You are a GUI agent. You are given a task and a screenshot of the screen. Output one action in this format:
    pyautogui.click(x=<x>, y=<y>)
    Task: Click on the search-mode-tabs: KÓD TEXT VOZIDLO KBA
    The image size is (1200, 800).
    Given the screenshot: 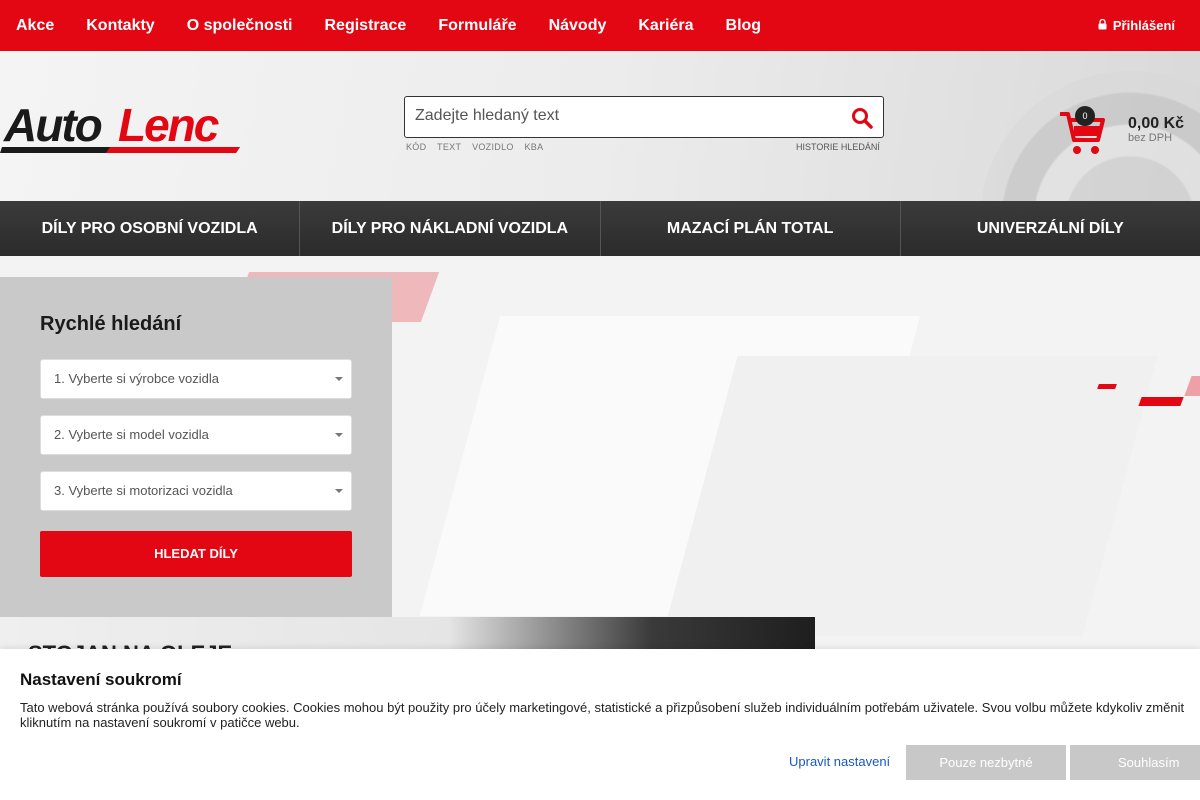 What is the action you would take?
    pyautogui.click(x=478, y=147)
    